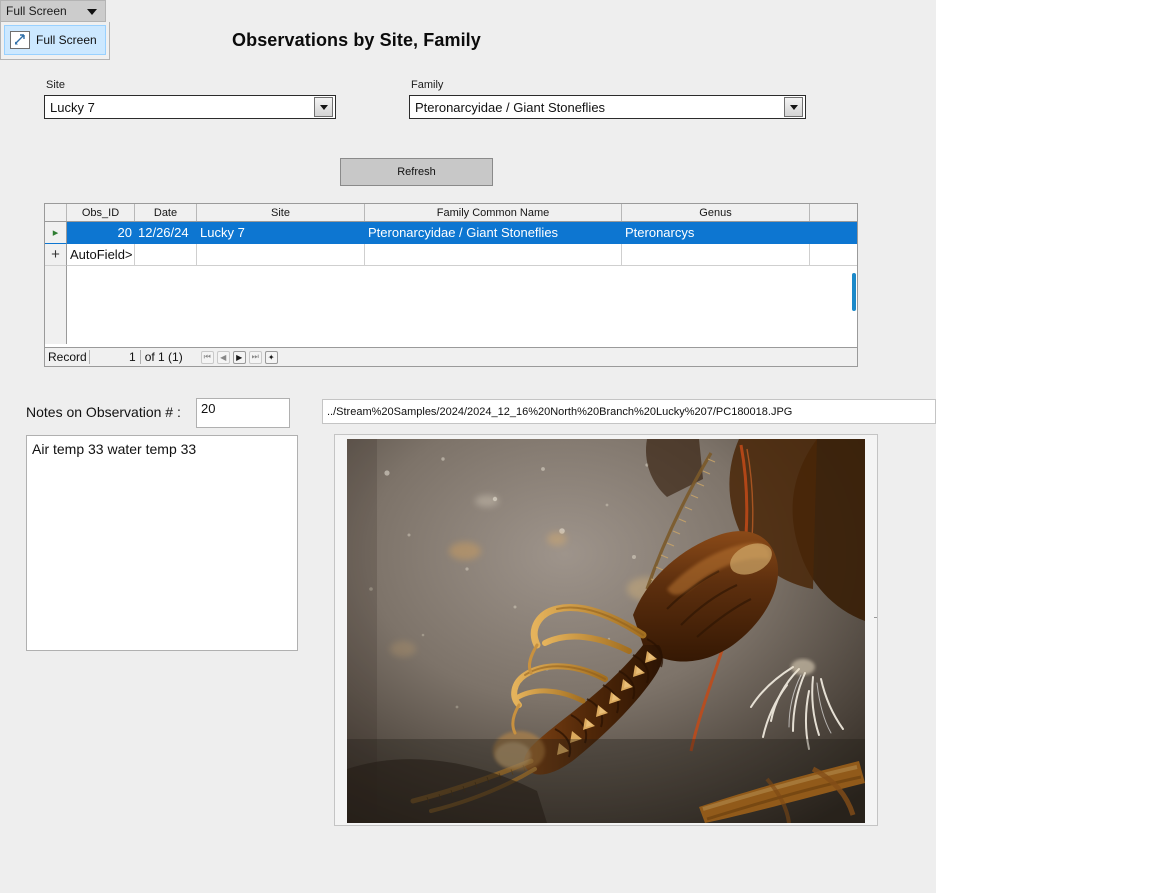 The image size is (1152, 893). I want to click on notes-textarea: Air temp 33 water temp 33, so click(162, 543).